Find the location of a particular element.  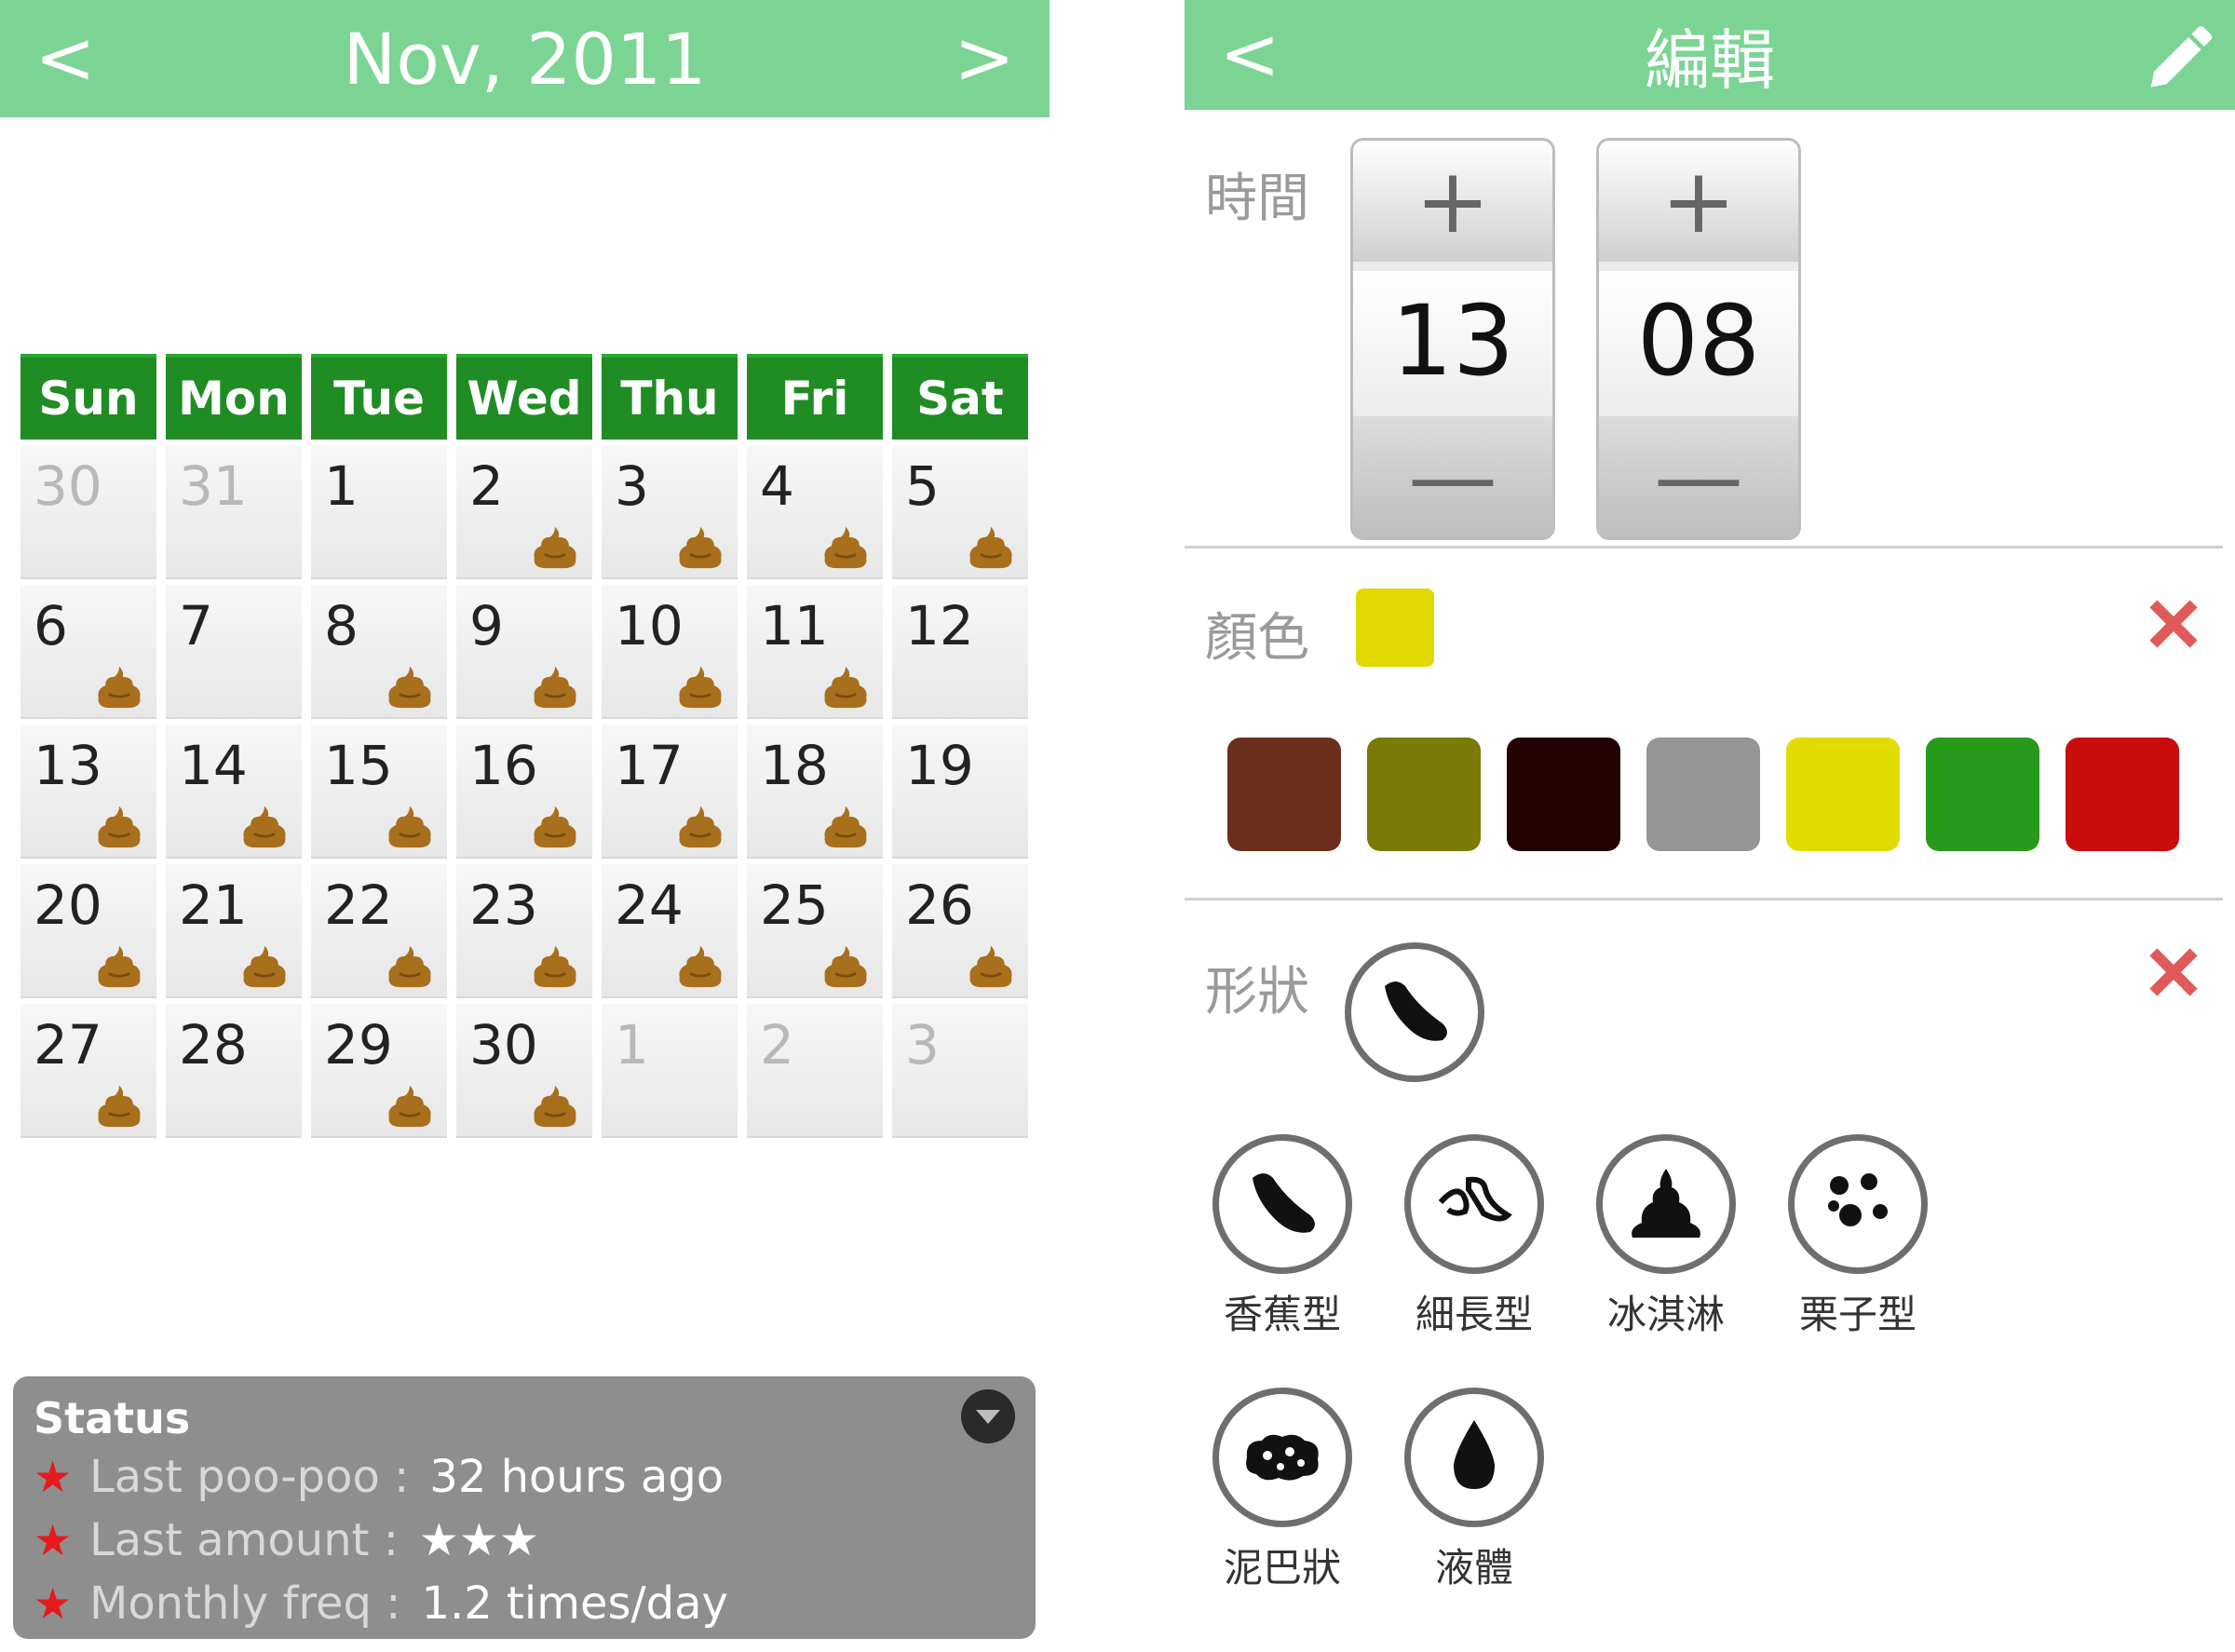

hour-increment-button: + is located at coordinates (1452, 201).